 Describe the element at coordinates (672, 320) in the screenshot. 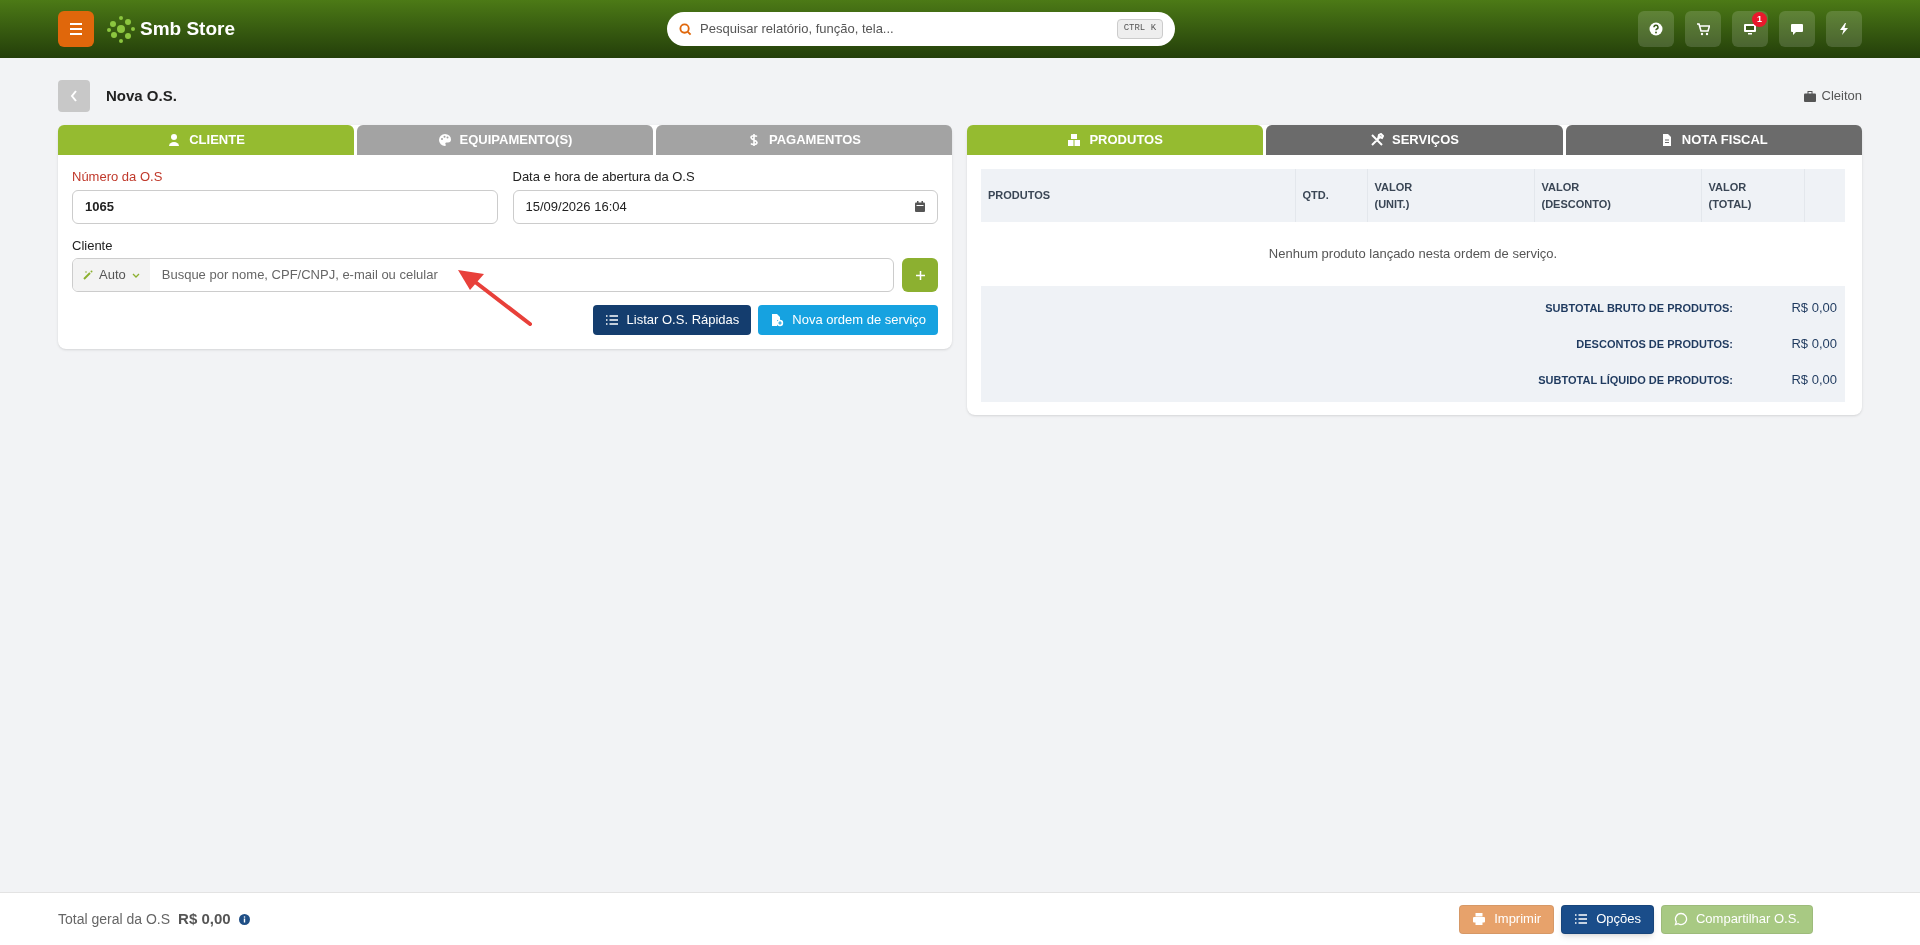

I see `list-button: Listar O.S. Rápidas` at that location.